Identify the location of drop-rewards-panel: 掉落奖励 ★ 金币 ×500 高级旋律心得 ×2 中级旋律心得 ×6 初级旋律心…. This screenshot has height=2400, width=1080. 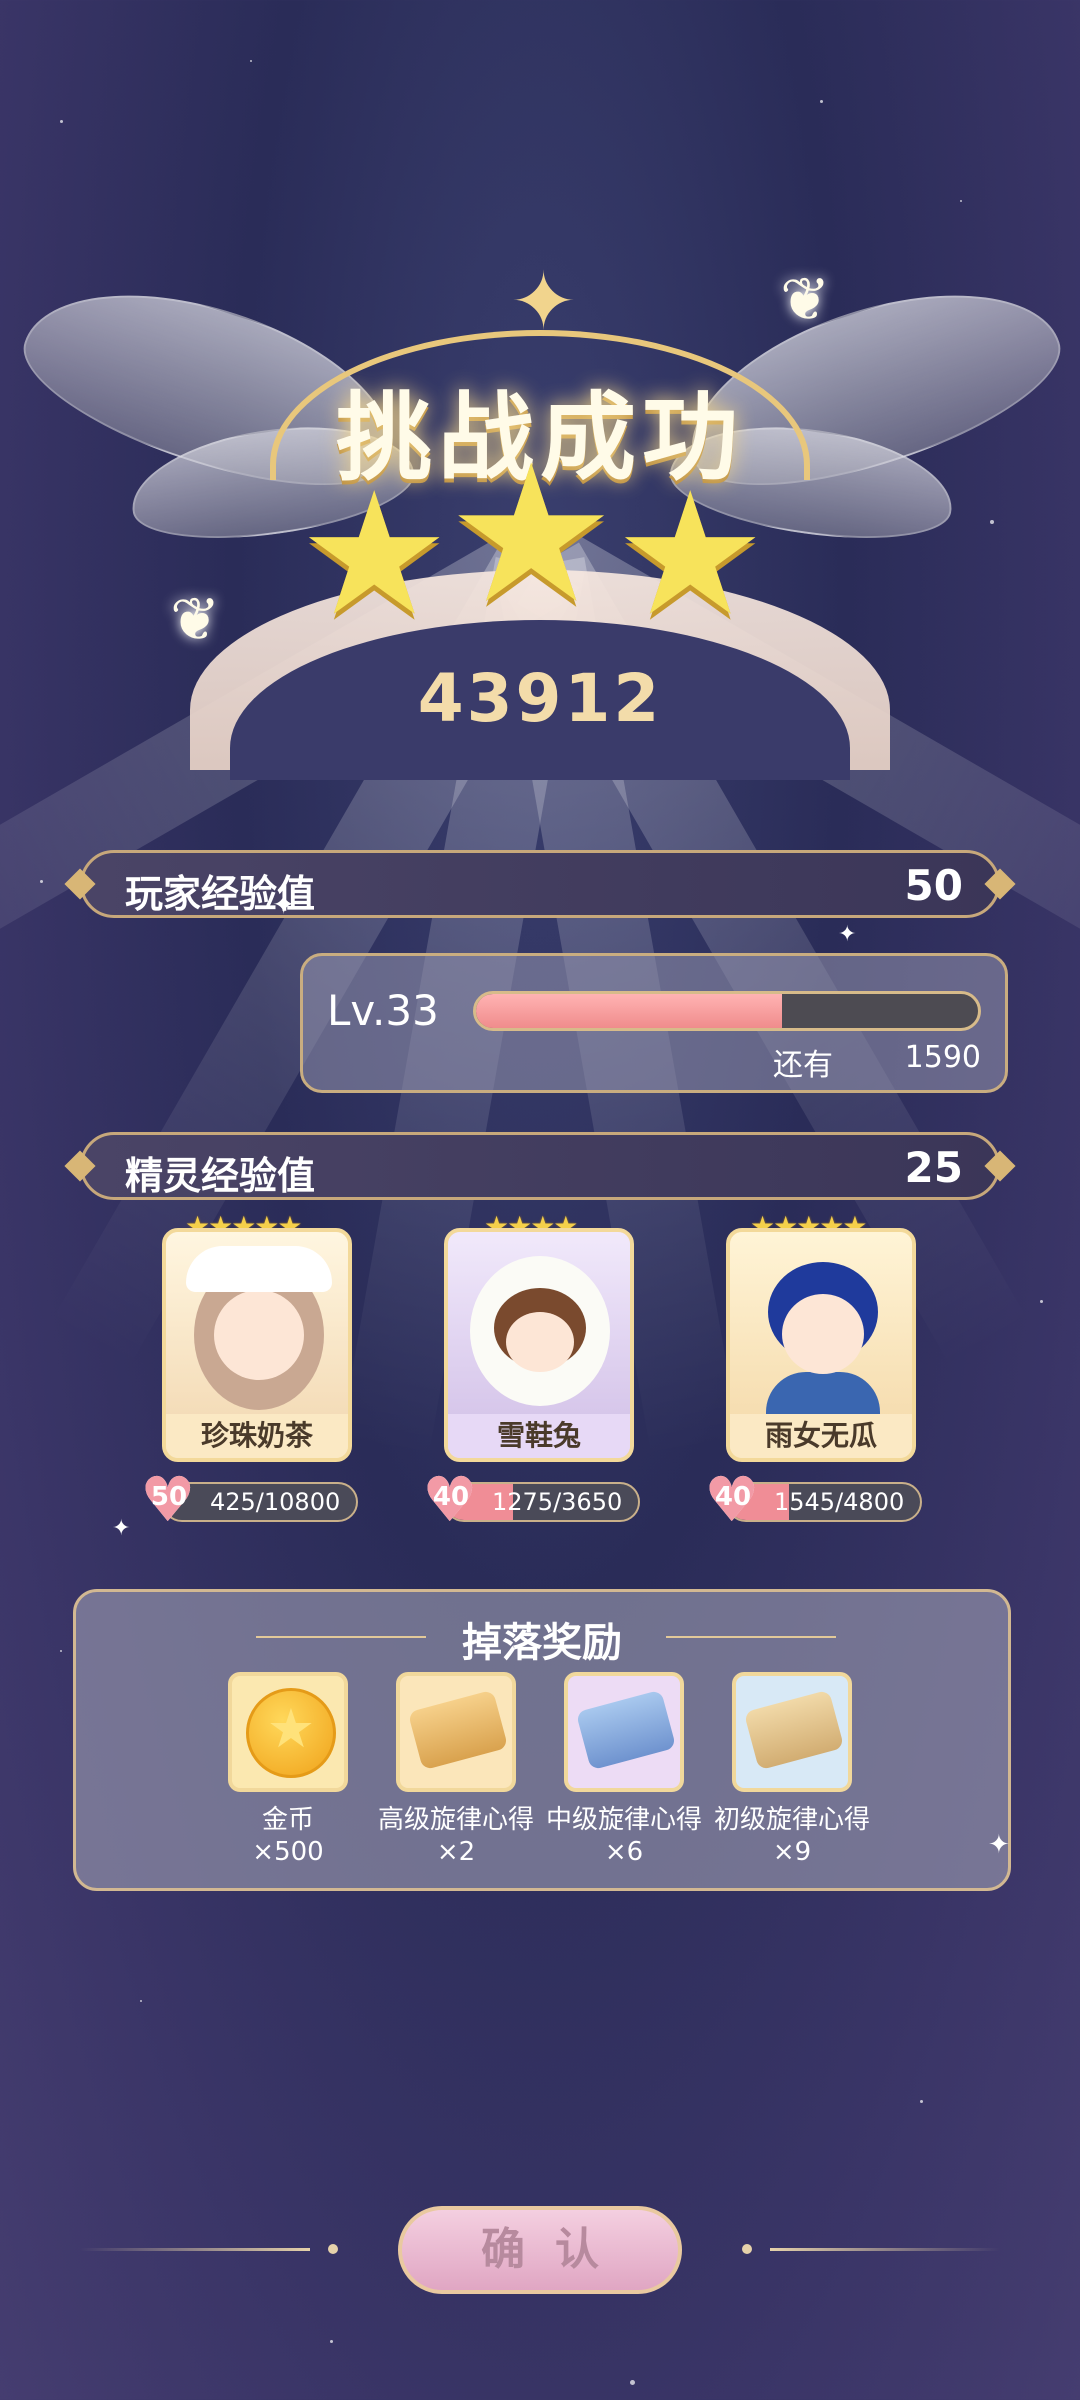
(542, 1740).